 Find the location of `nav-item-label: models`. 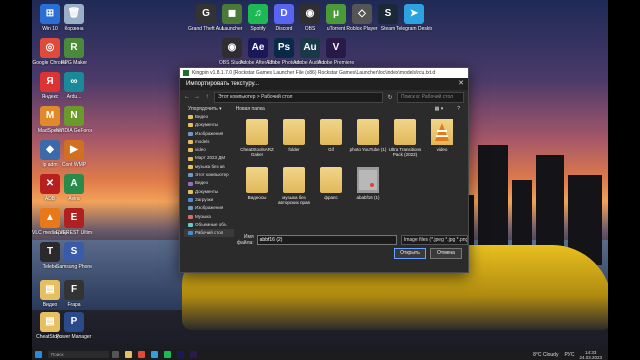

nav-item-label: models is located at coordinates (202, 141).